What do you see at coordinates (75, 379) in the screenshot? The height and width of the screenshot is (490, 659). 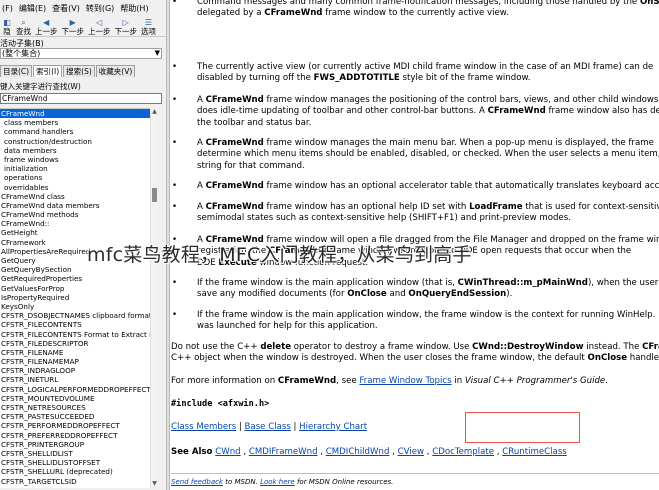 I see `index-item: CFSTR_INETURL` at bounding box center [75, 379].